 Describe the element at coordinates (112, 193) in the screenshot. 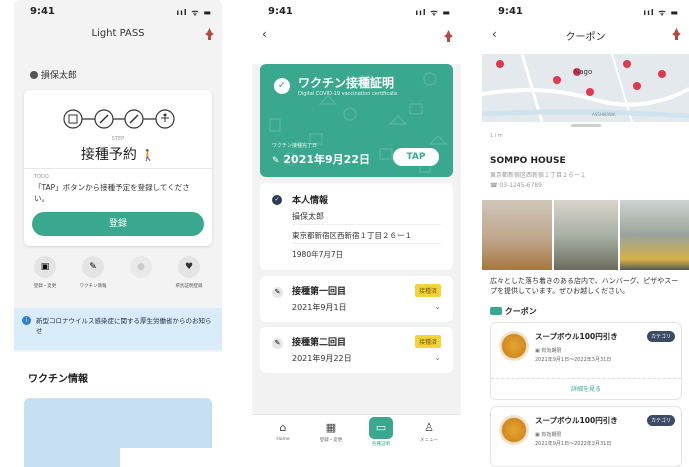

I see `todo-text: 「TAP」ボタンから接種予定を登録してください。` at that location.